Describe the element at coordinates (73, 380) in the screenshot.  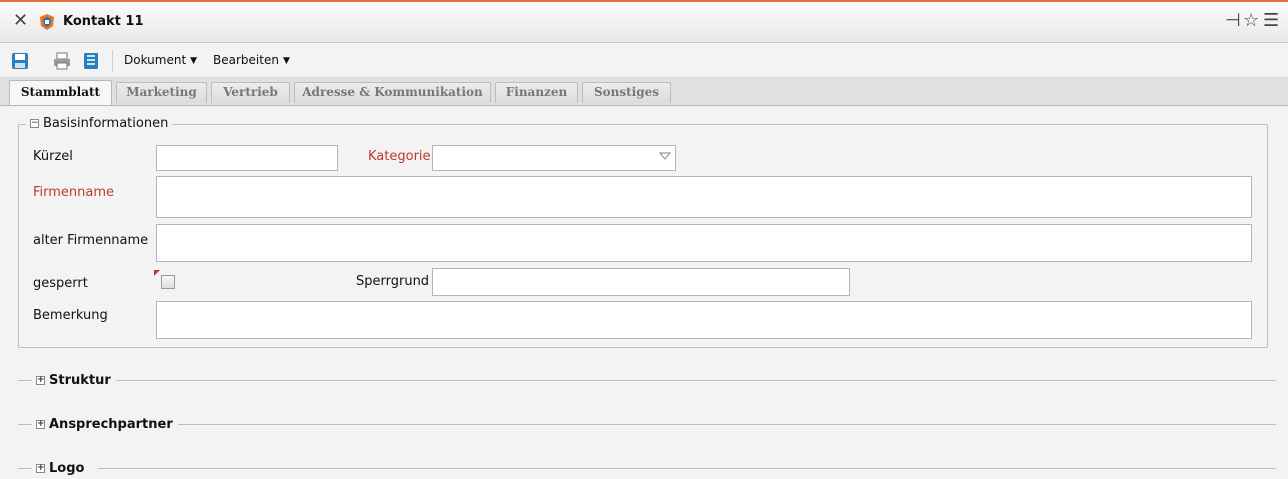
I see `section-struktur-header: + Struktur` at that location.